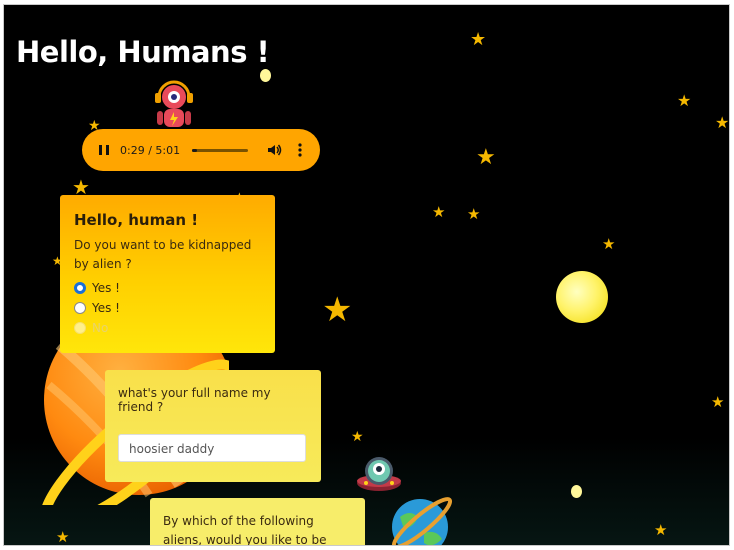  I want to click on earth-planet-icon, so click(422, 521).